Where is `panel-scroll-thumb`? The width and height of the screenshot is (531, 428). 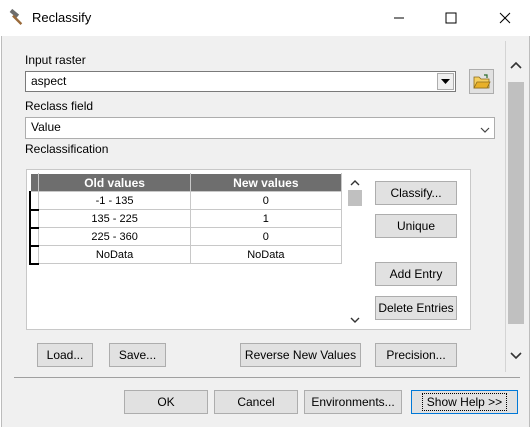 panel-scroll-thumb is located at coordinates (516, 203).